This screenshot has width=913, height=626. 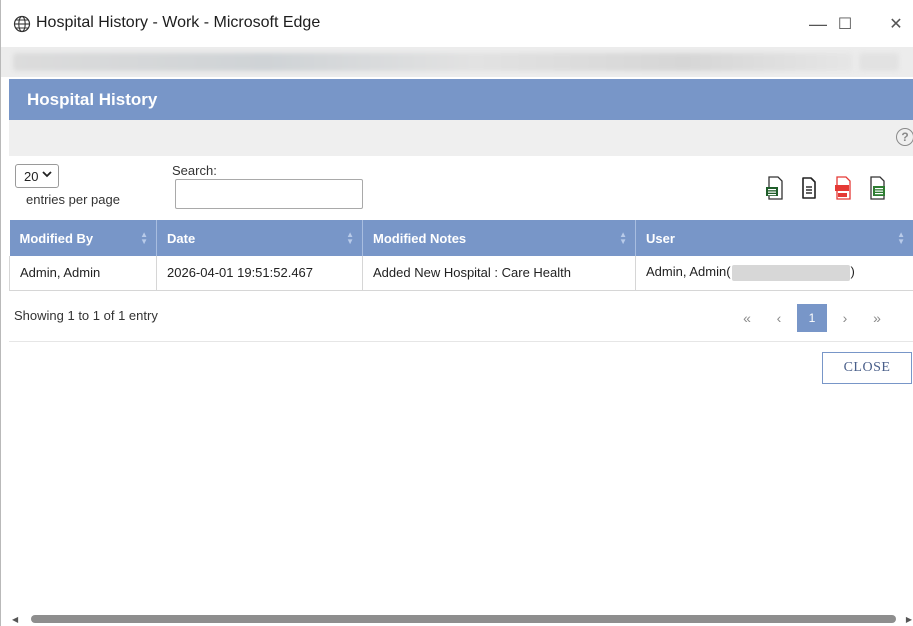 What do you see at coordinates (461, 341) in the screenshot?
I see `divider` at bounding box center [461, 341].